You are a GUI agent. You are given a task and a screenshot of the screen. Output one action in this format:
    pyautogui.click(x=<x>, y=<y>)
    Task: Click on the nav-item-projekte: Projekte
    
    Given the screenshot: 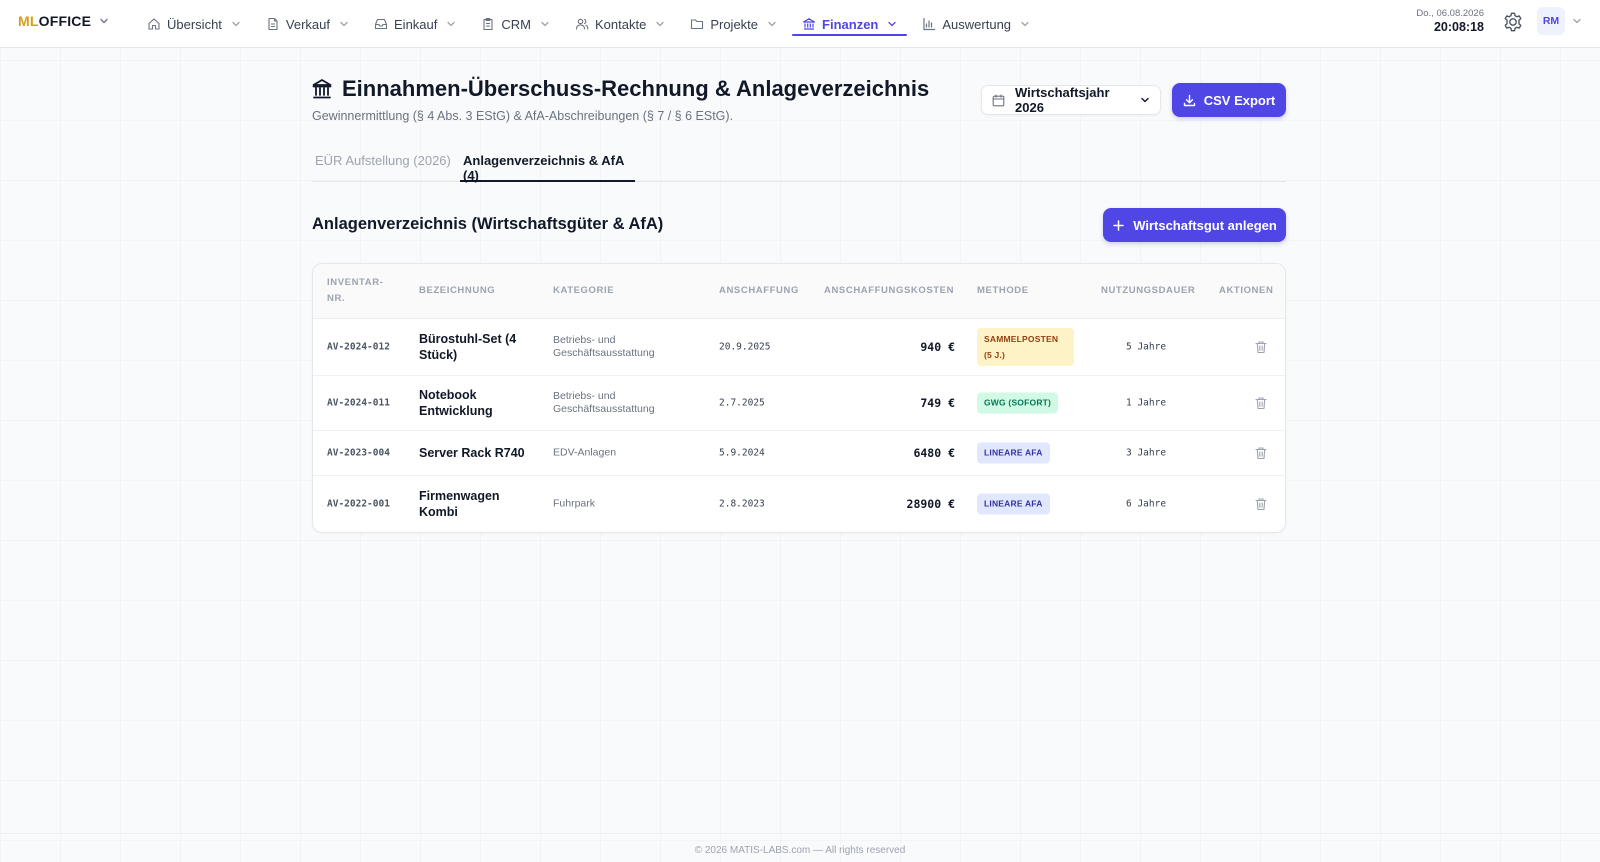 What is the action you would take?
    pyautogui.click(x=733, y=24)
    